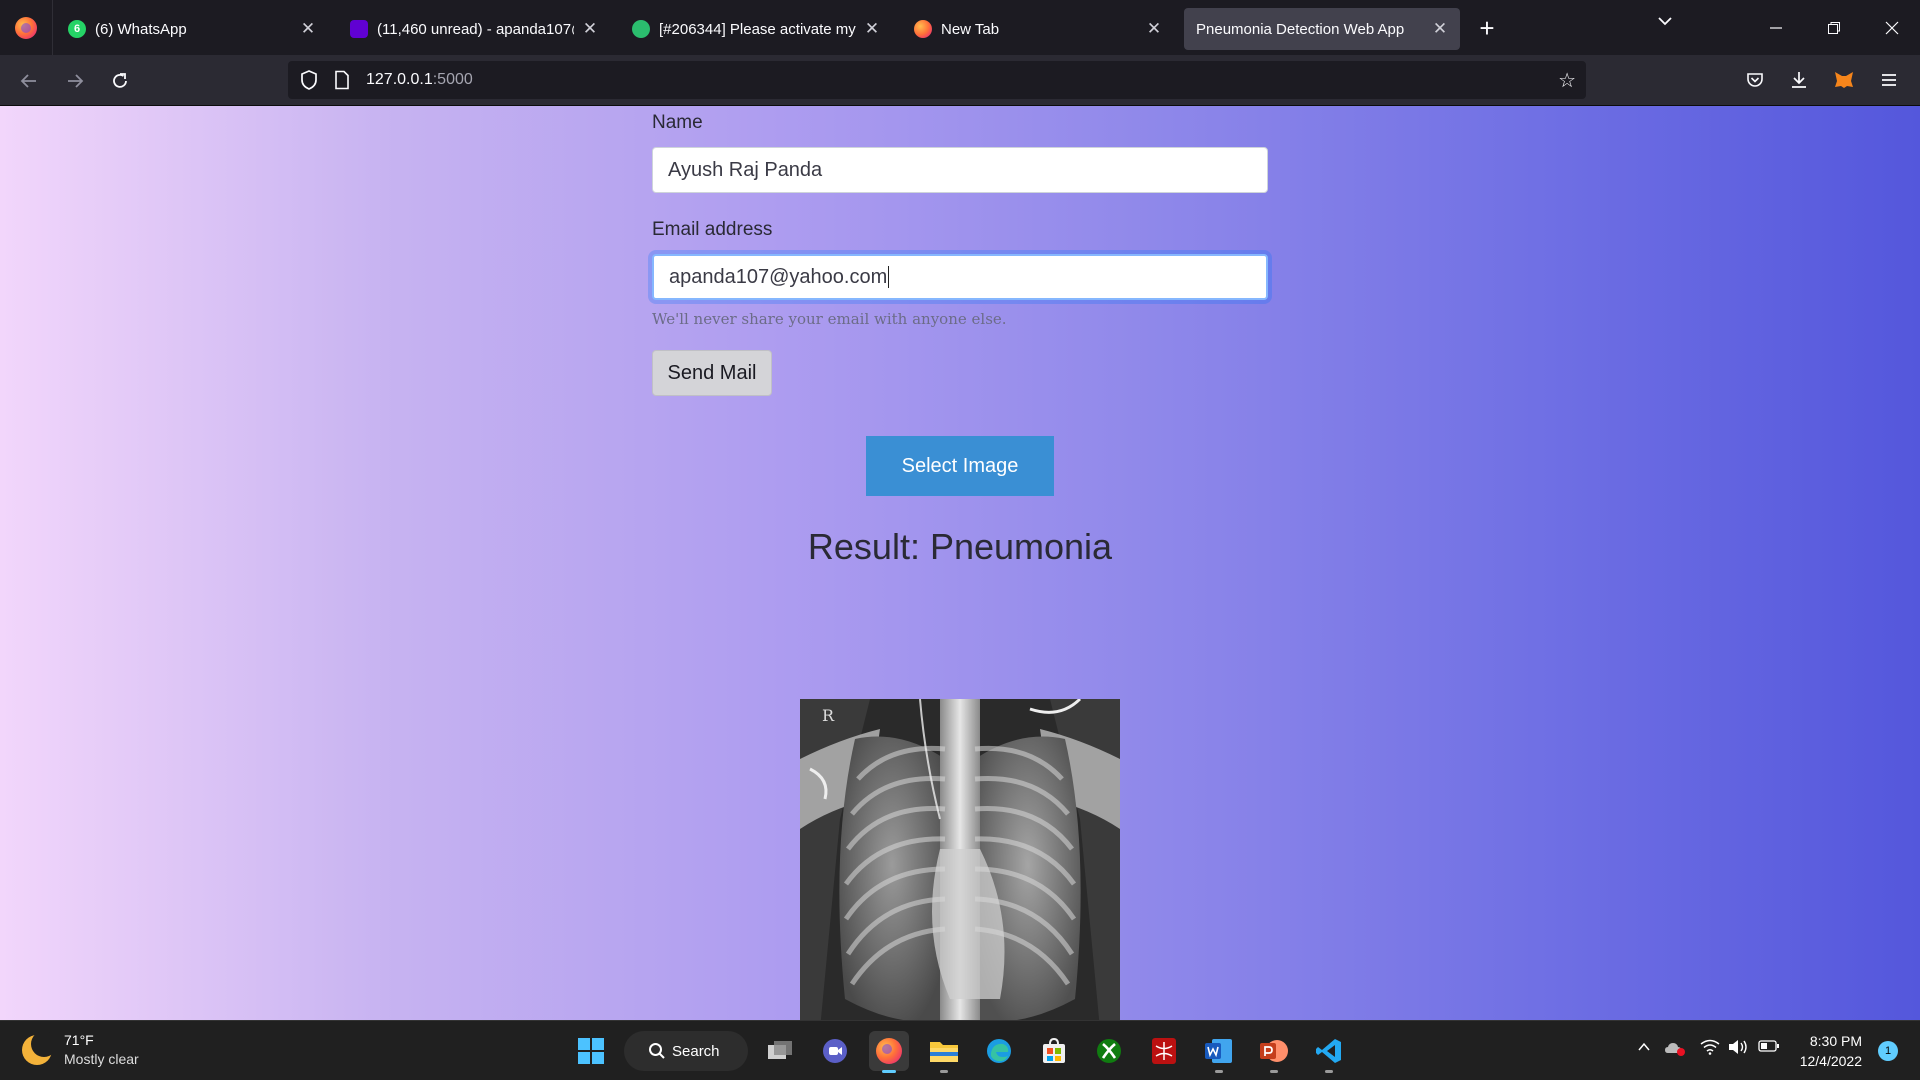  Describe the element at coordinates (960, 277) in the screenshot. I see `email-field: apanda107@yahoo.com` at that location.